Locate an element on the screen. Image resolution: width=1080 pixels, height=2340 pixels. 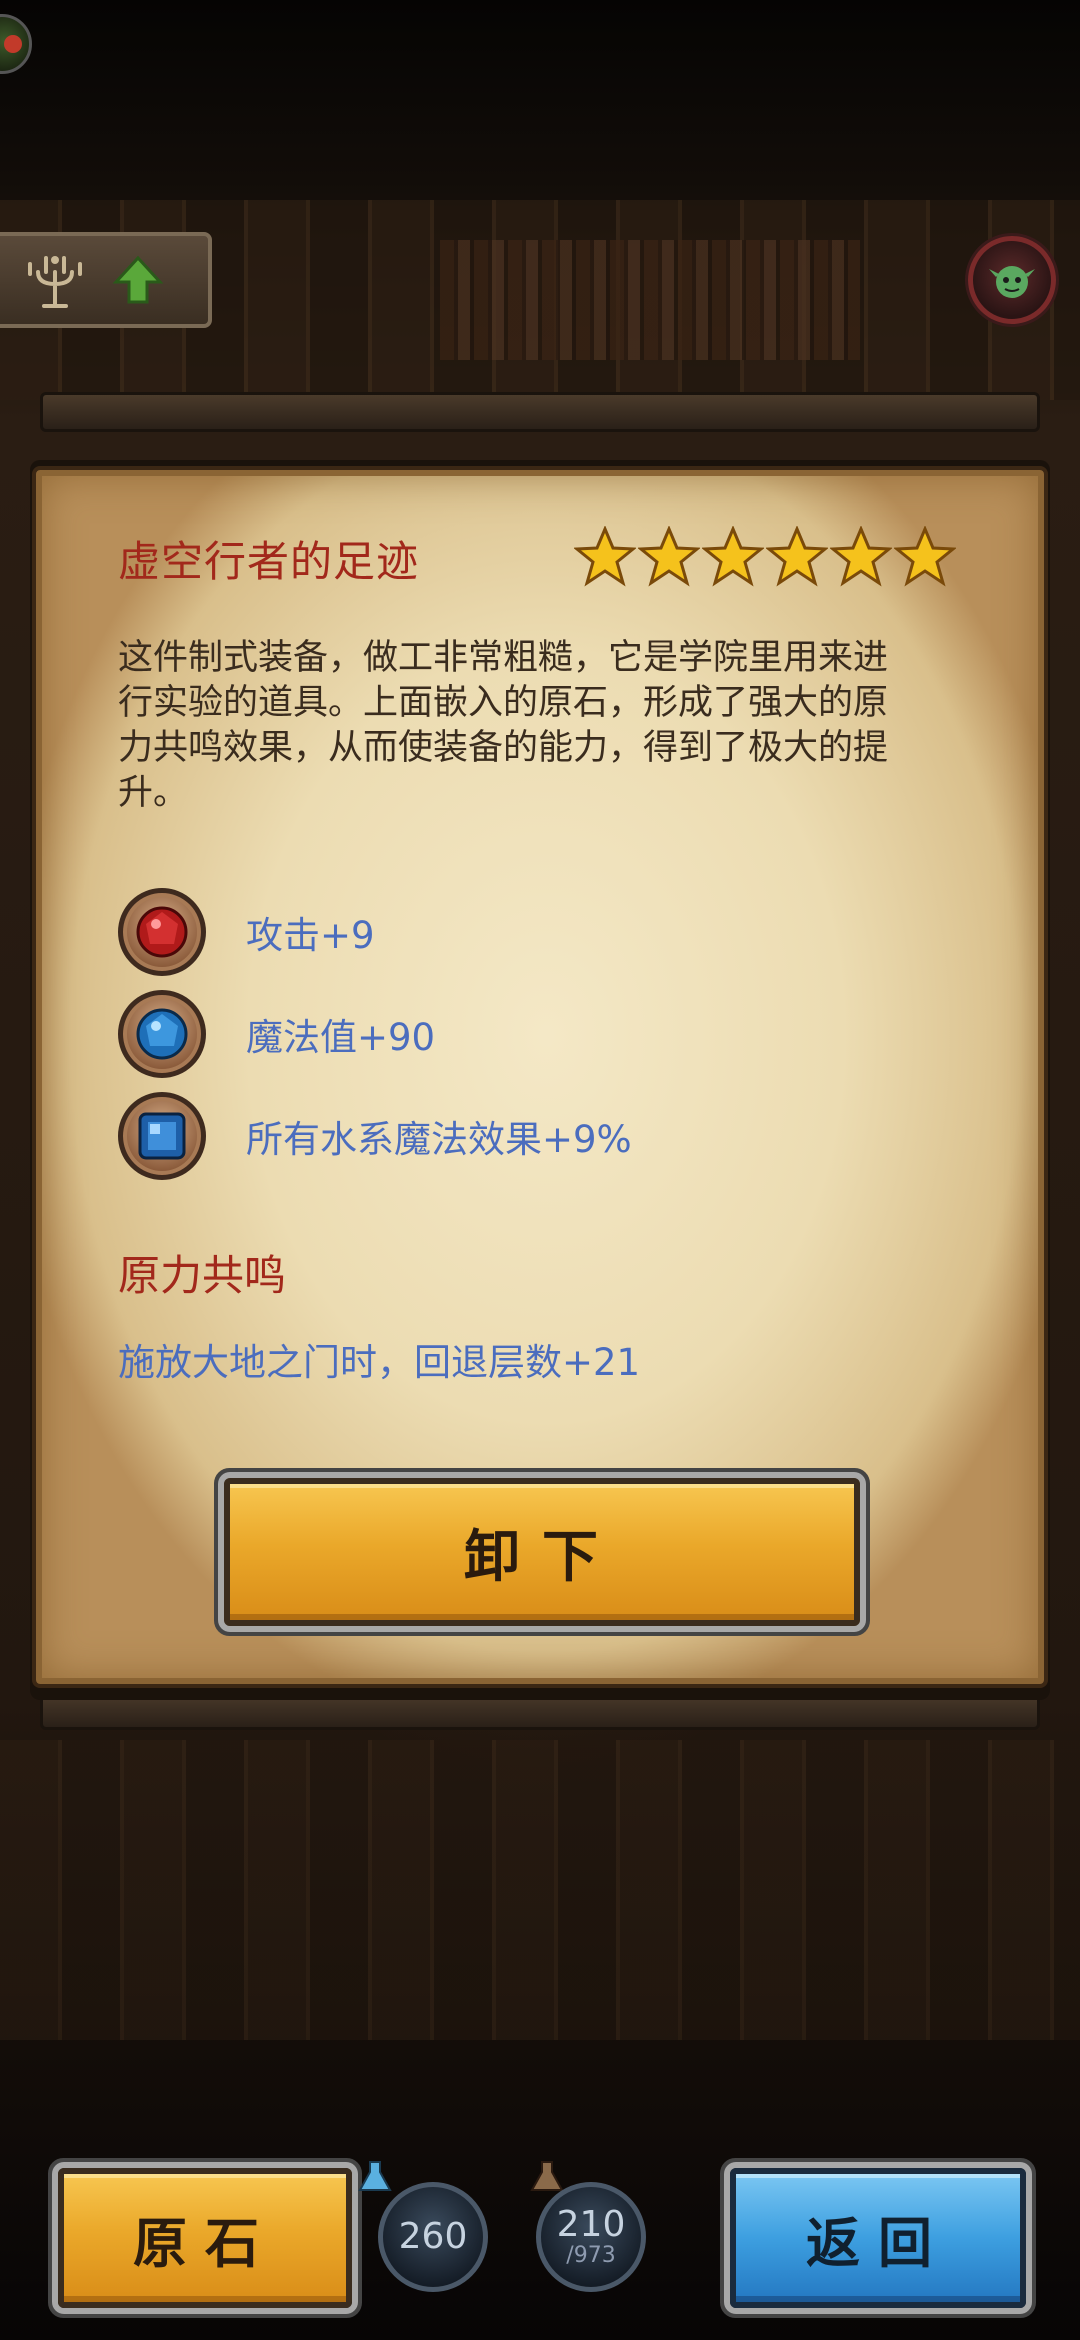
frame-rail-top is located at coordinates (540, 412).